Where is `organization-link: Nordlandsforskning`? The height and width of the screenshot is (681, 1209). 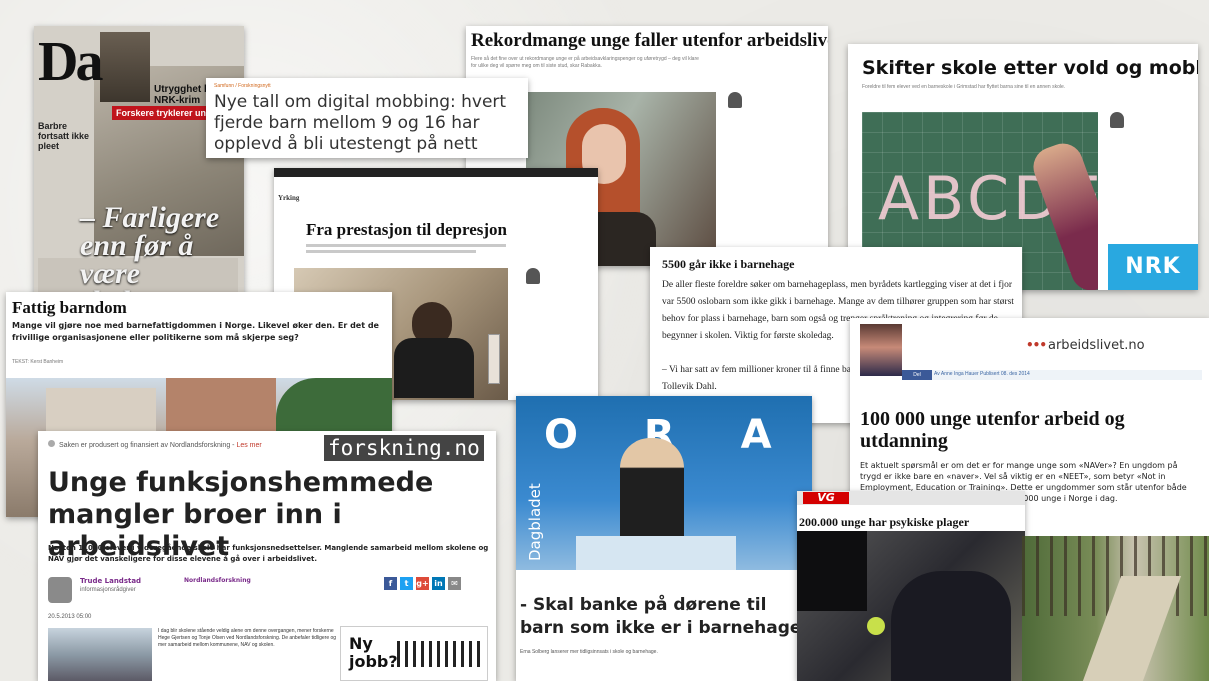 organization-link: Nordlandsforskning is located at coordinates (217, 580).